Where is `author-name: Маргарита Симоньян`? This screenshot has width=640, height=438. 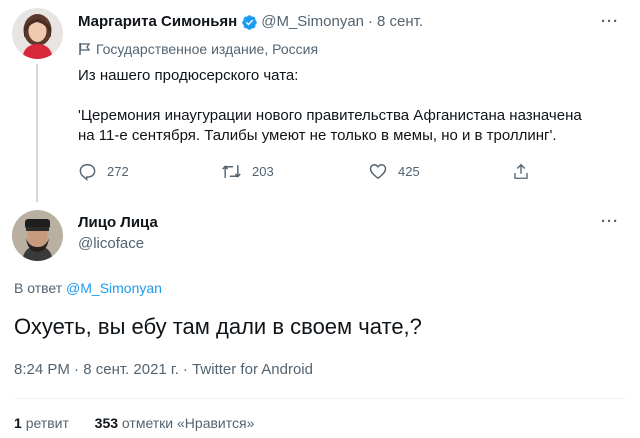 author-name: Маргарита Симоньян is located at coordinates (157, 22).